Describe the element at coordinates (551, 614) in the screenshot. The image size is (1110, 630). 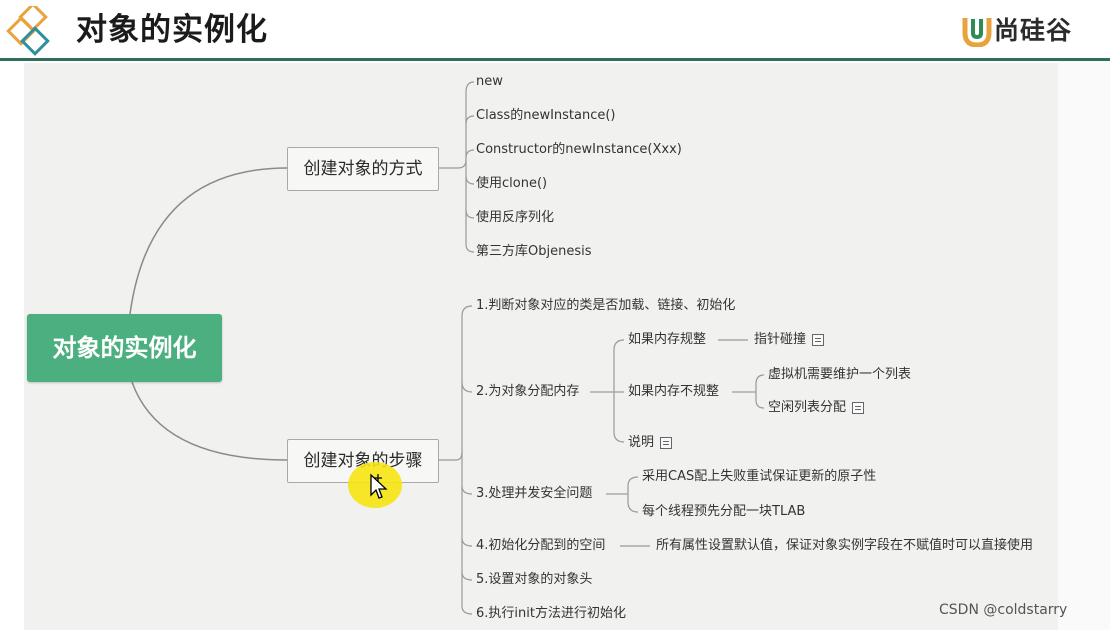
I see `step-6-init-method: 6.执行init方法进行初始化` at that location.